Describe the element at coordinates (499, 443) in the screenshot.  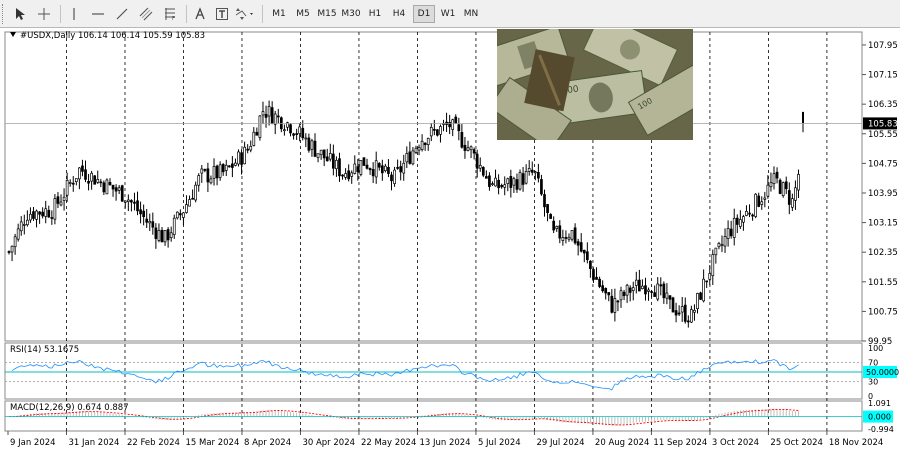
I see `time-tick-label: 5 Jul 2024` at that location.